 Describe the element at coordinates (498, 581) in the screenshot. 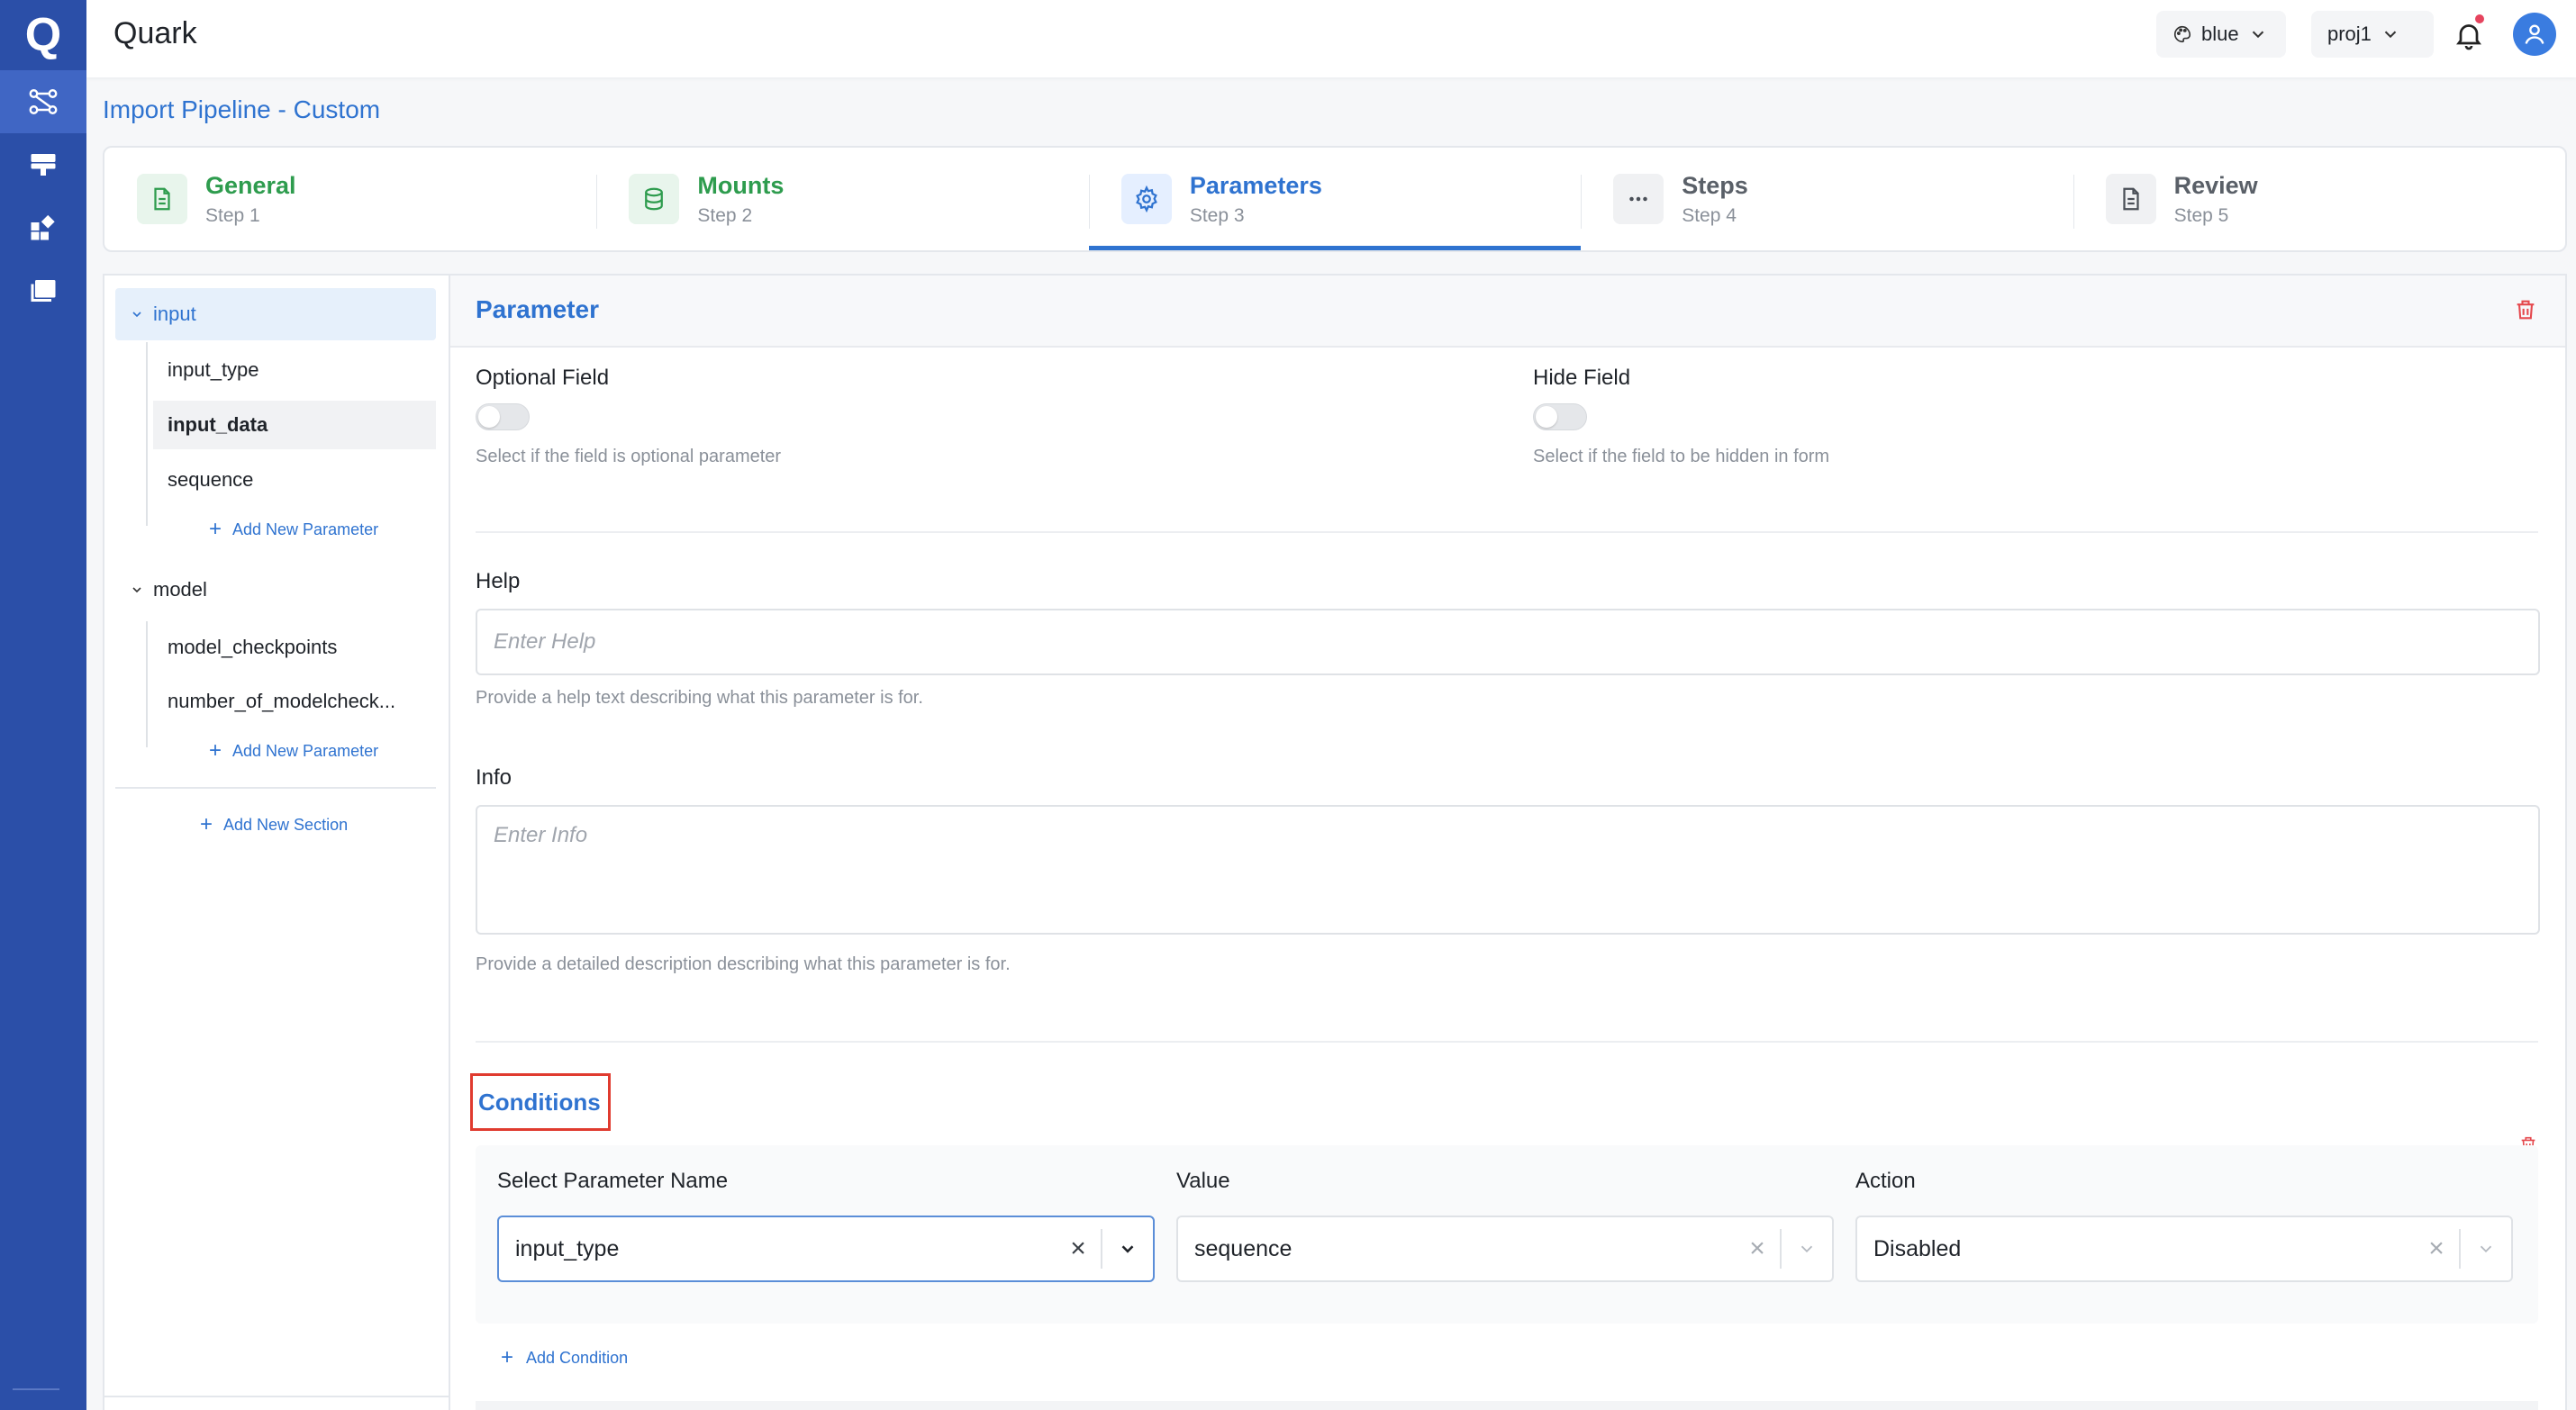

I see `help-label: Help` at that location.